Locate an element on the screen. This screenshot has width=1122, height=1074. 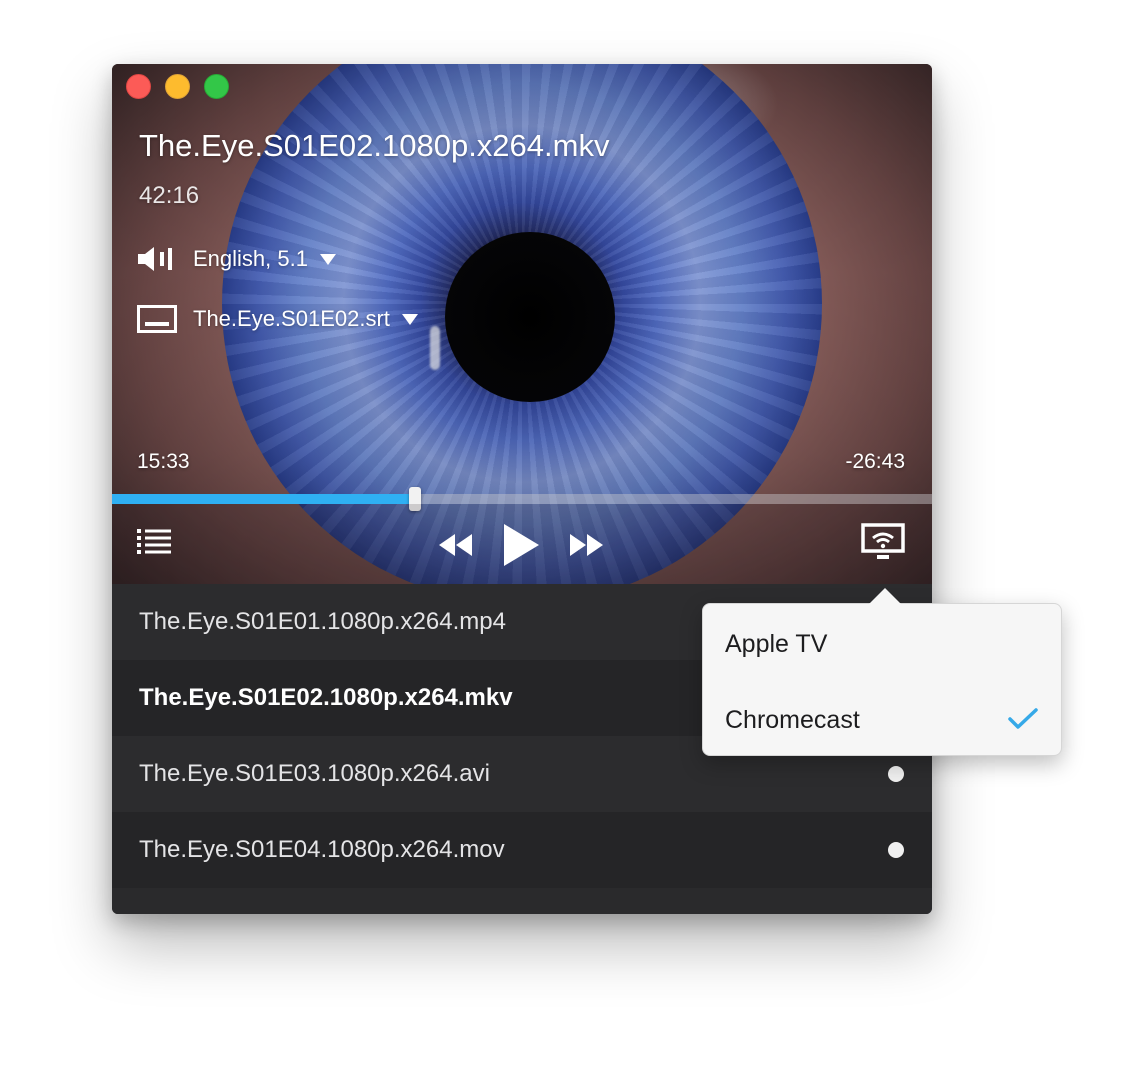
fast-forward-icon is located at coordinates (586, 545).